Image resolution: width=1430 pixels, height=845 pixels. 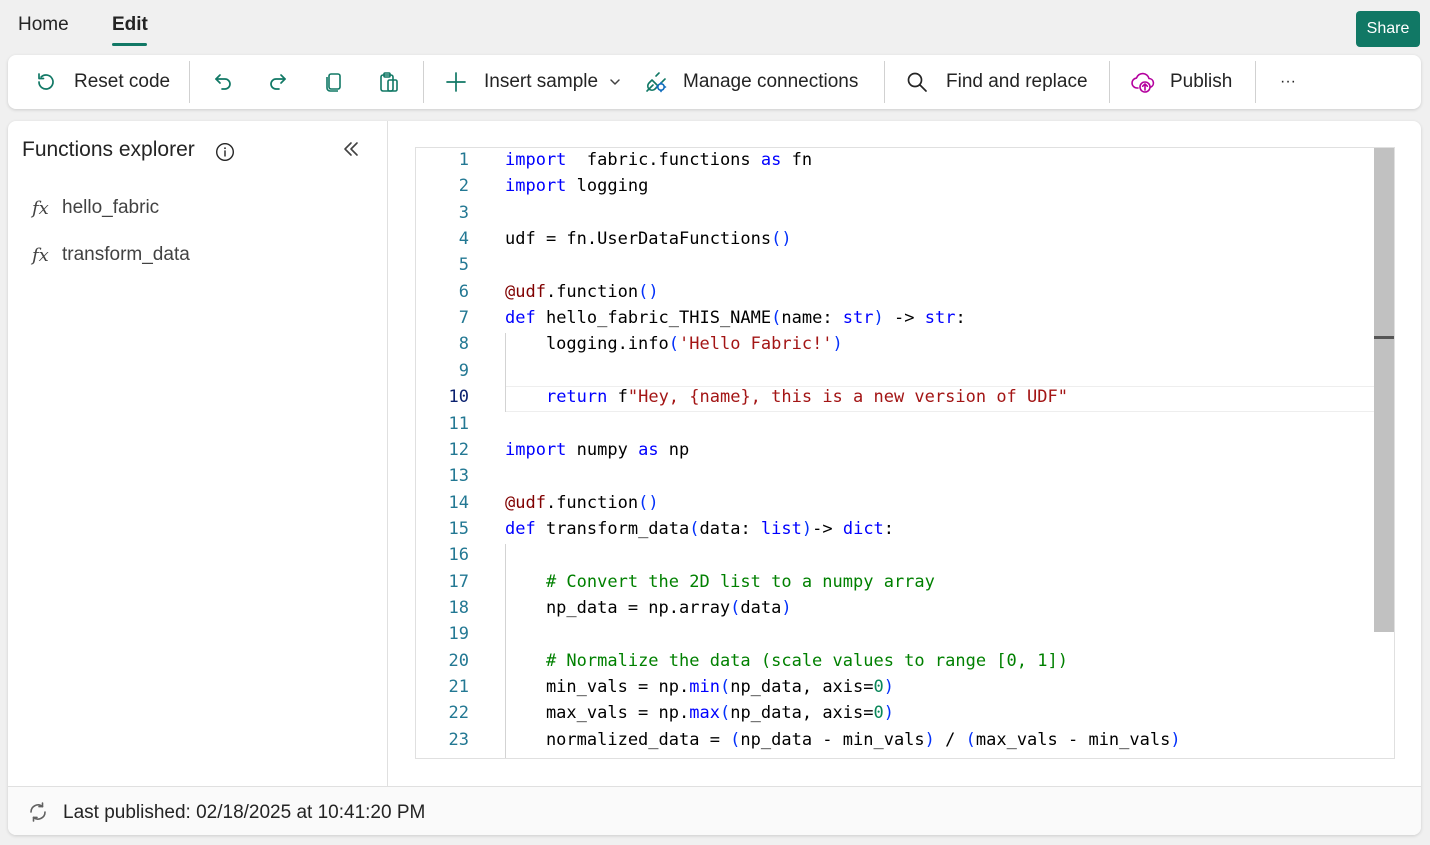 I want to click on line-number: 8, so click(x=463, y=344).